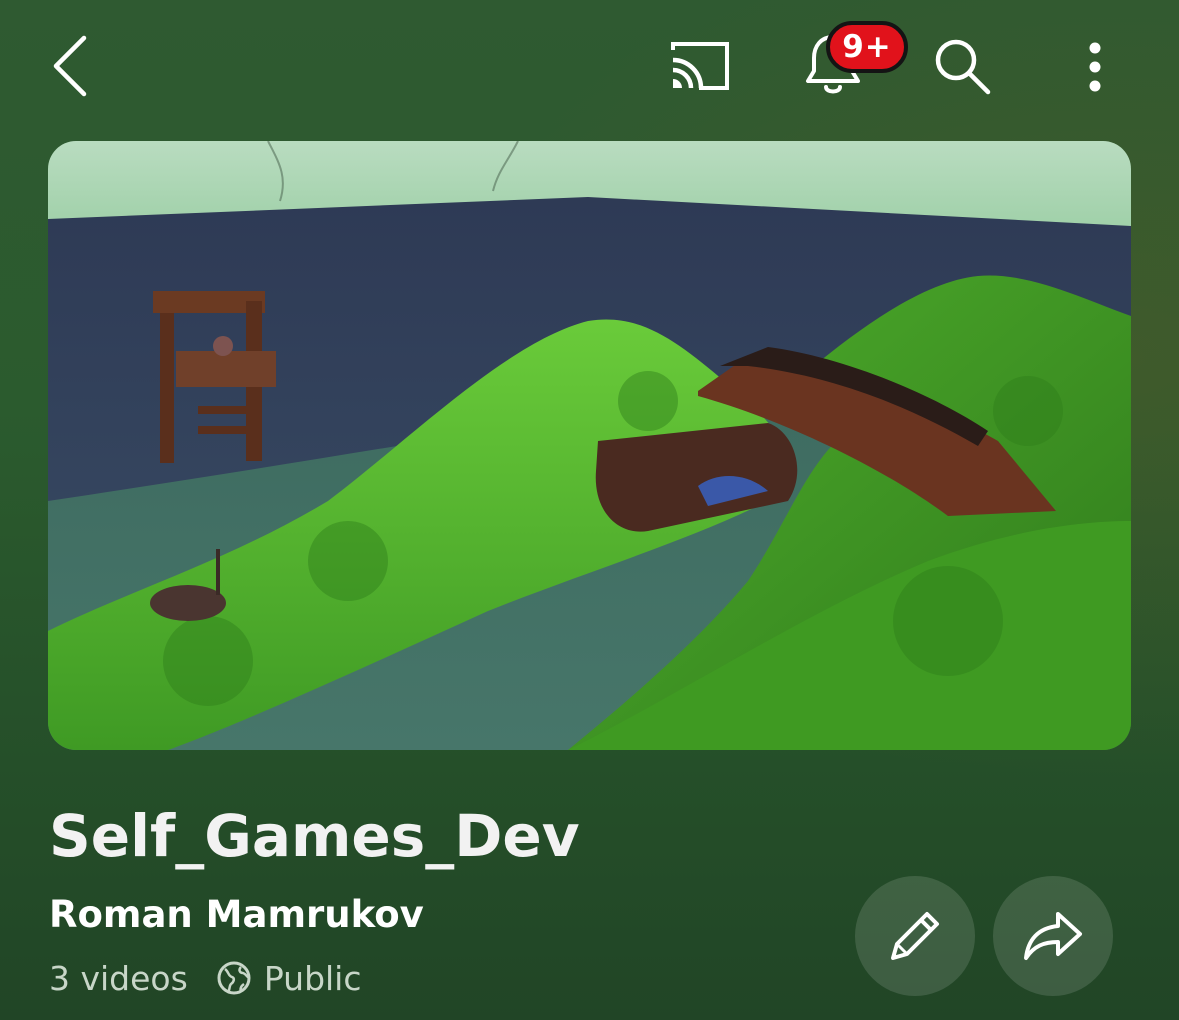  What do you see at coordinates (234, 978) in the screenshot?
I see `globe-icon` at bounding box center [234, 978].